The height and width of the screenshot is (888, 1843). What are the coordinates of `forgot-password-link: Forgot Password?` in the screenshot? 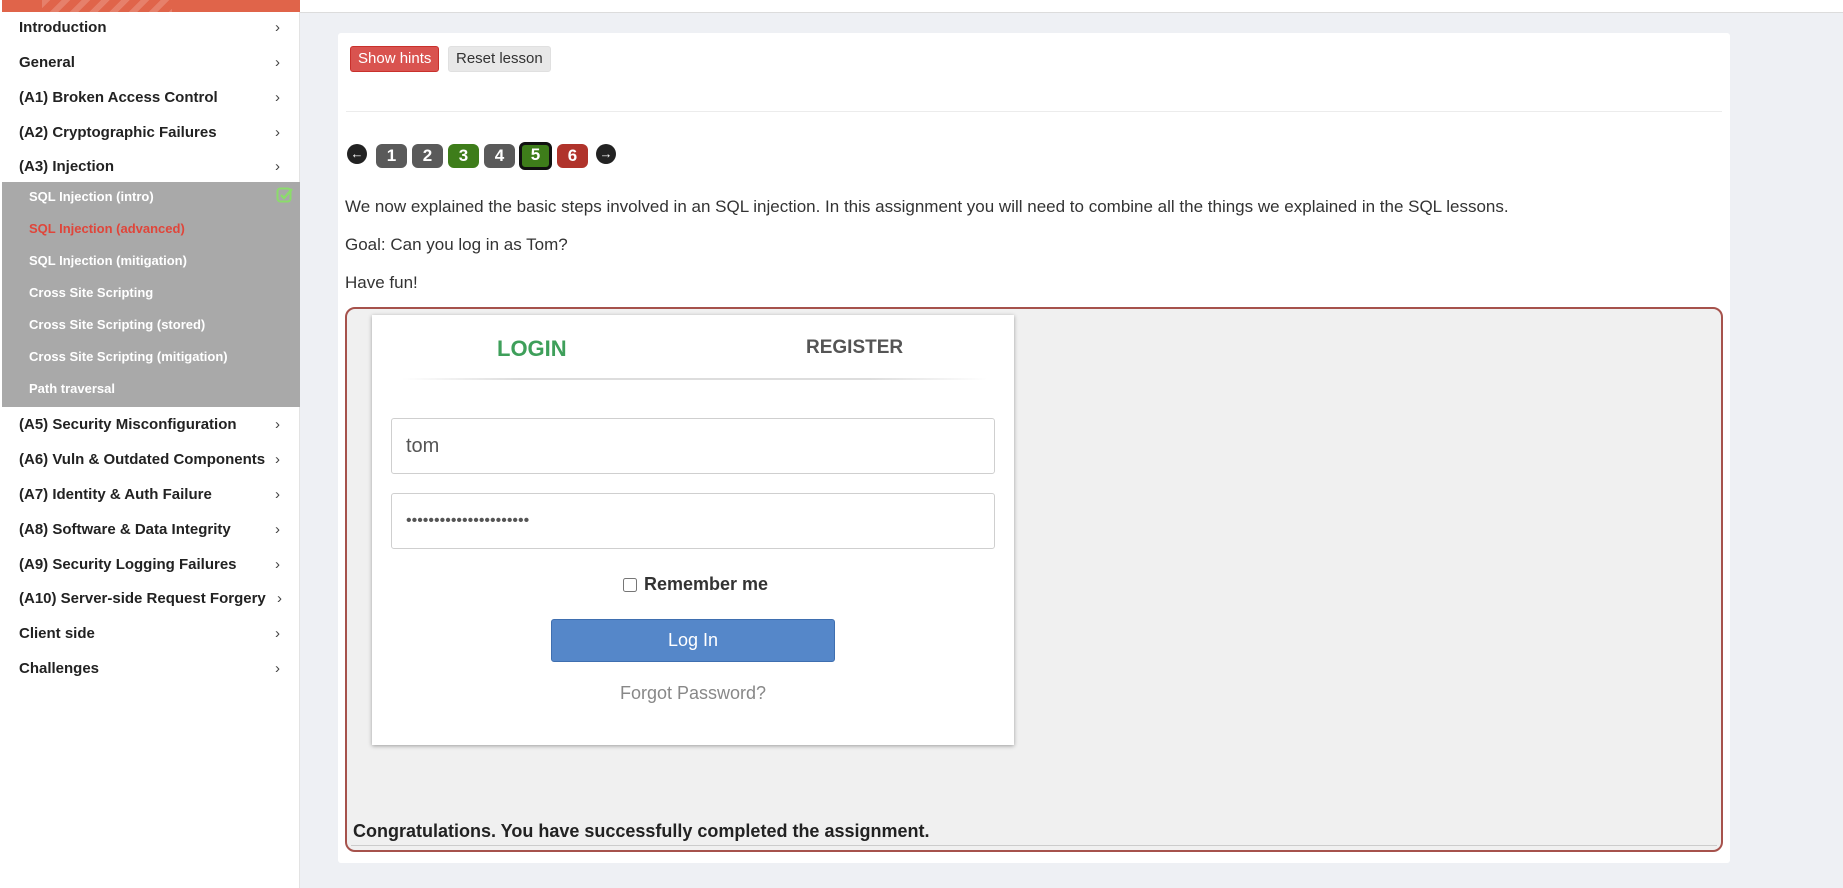 It's located at (693, 693).